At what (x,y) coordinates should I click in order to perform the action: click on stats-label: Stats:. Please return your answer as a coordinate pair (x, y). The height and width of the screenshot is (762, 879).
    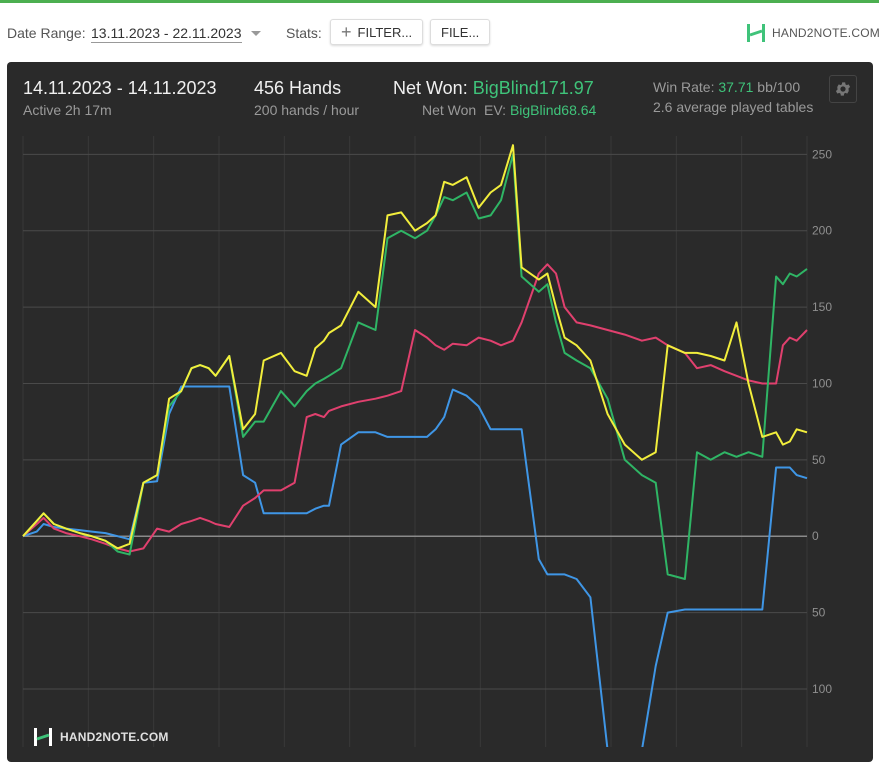
    Looking at the image, I should click on (304, 33).